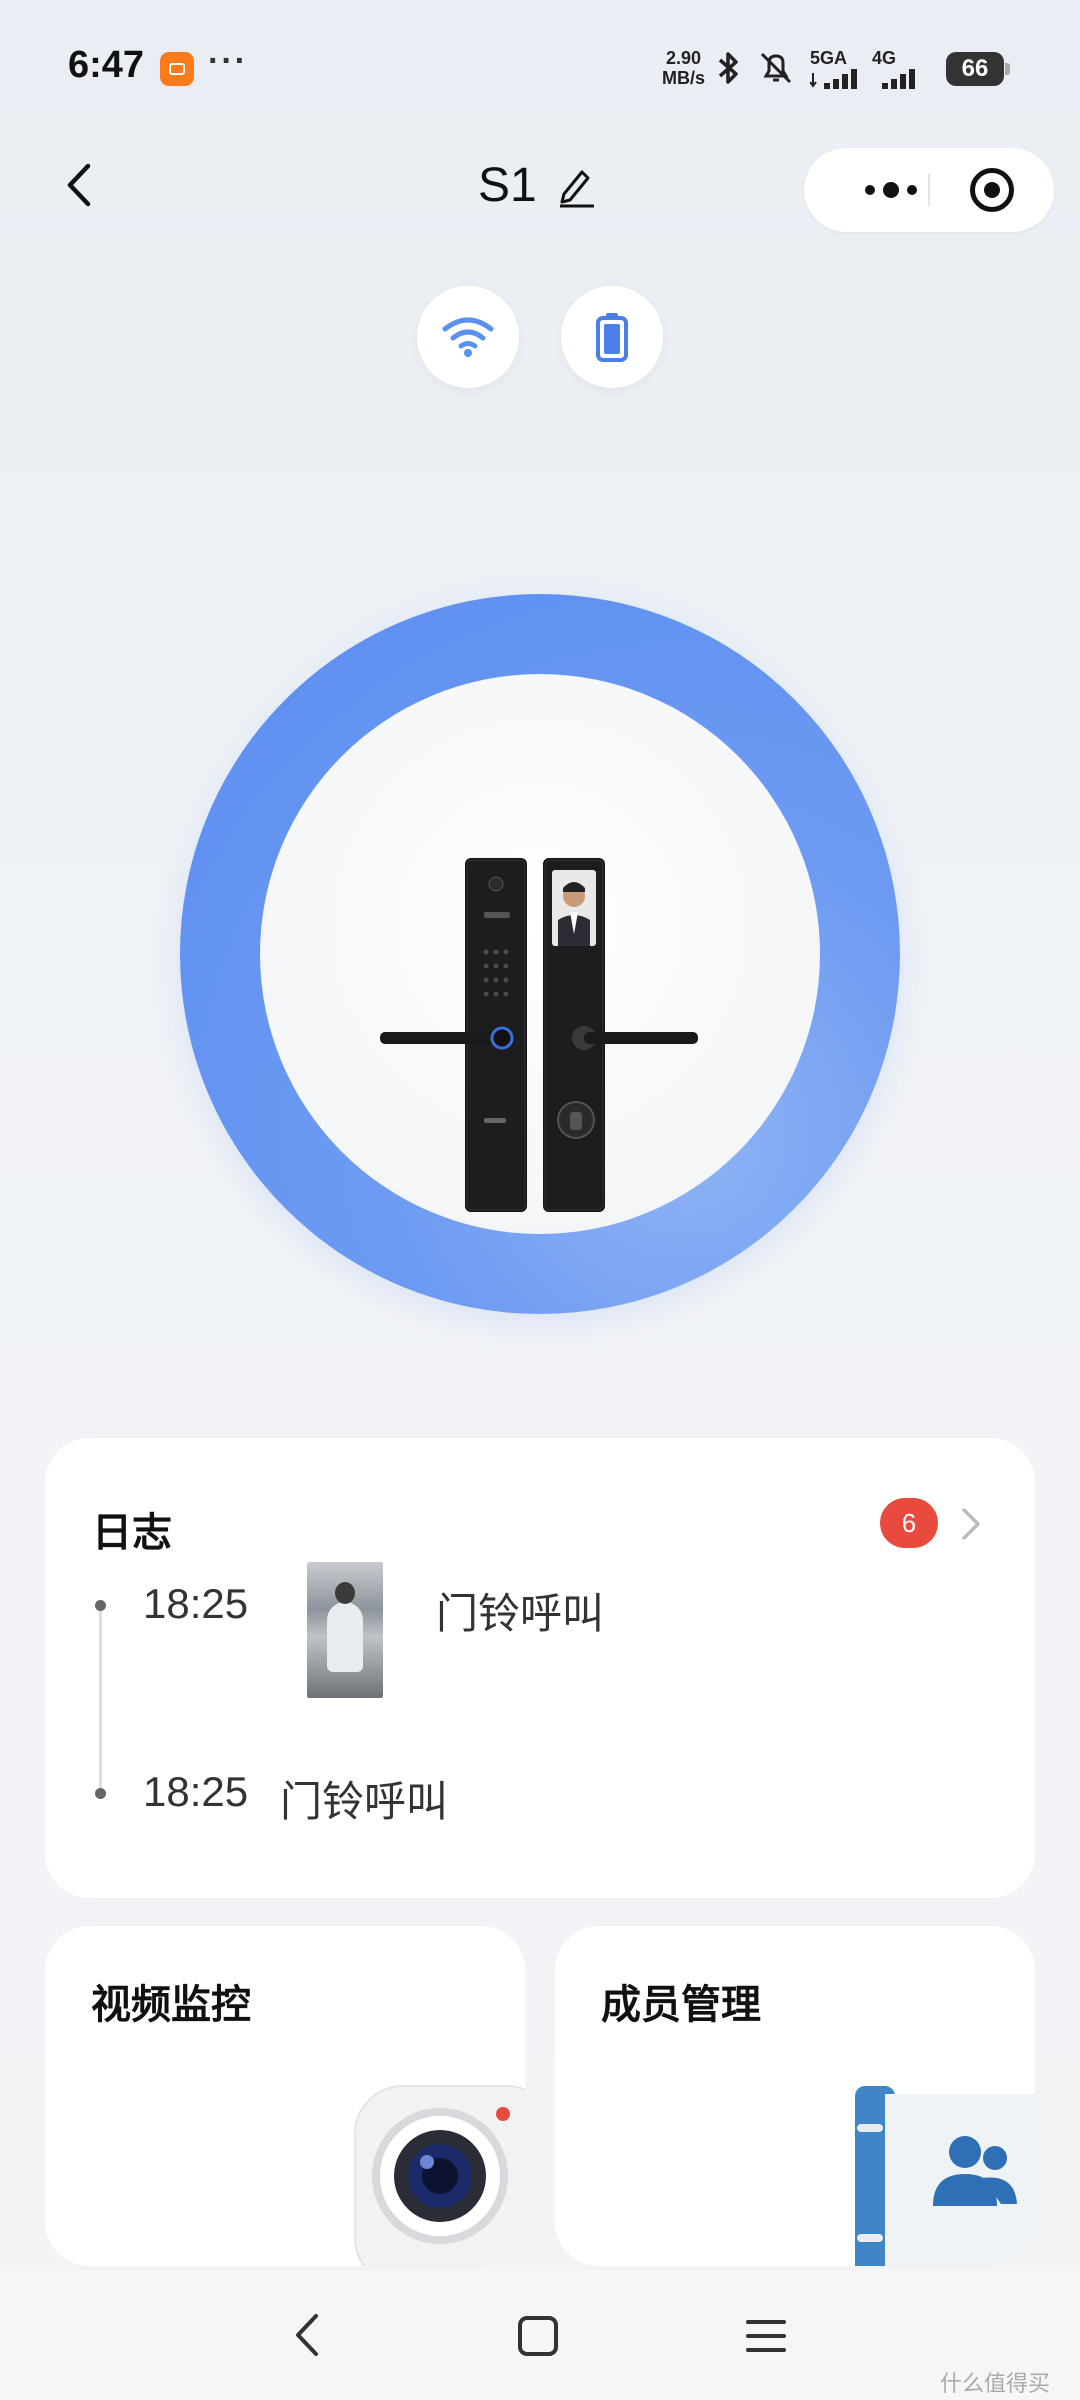 This screenshot has width=1080, height=2400. Describe the element at coordinates (681, 2005) in the screenshot. I see `member-management-title: 成员管理` at that location.